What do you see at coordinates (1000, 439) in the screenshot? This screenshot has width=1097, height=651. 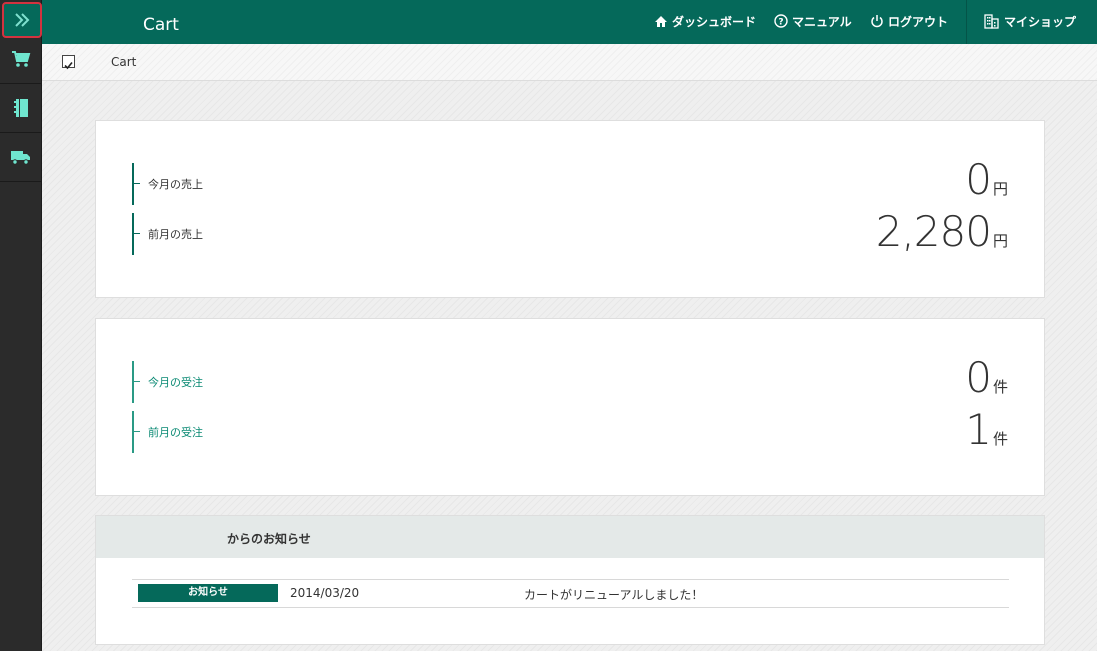 I see `orders-last-month-unit: 件` at bounding box center [1000, 439].